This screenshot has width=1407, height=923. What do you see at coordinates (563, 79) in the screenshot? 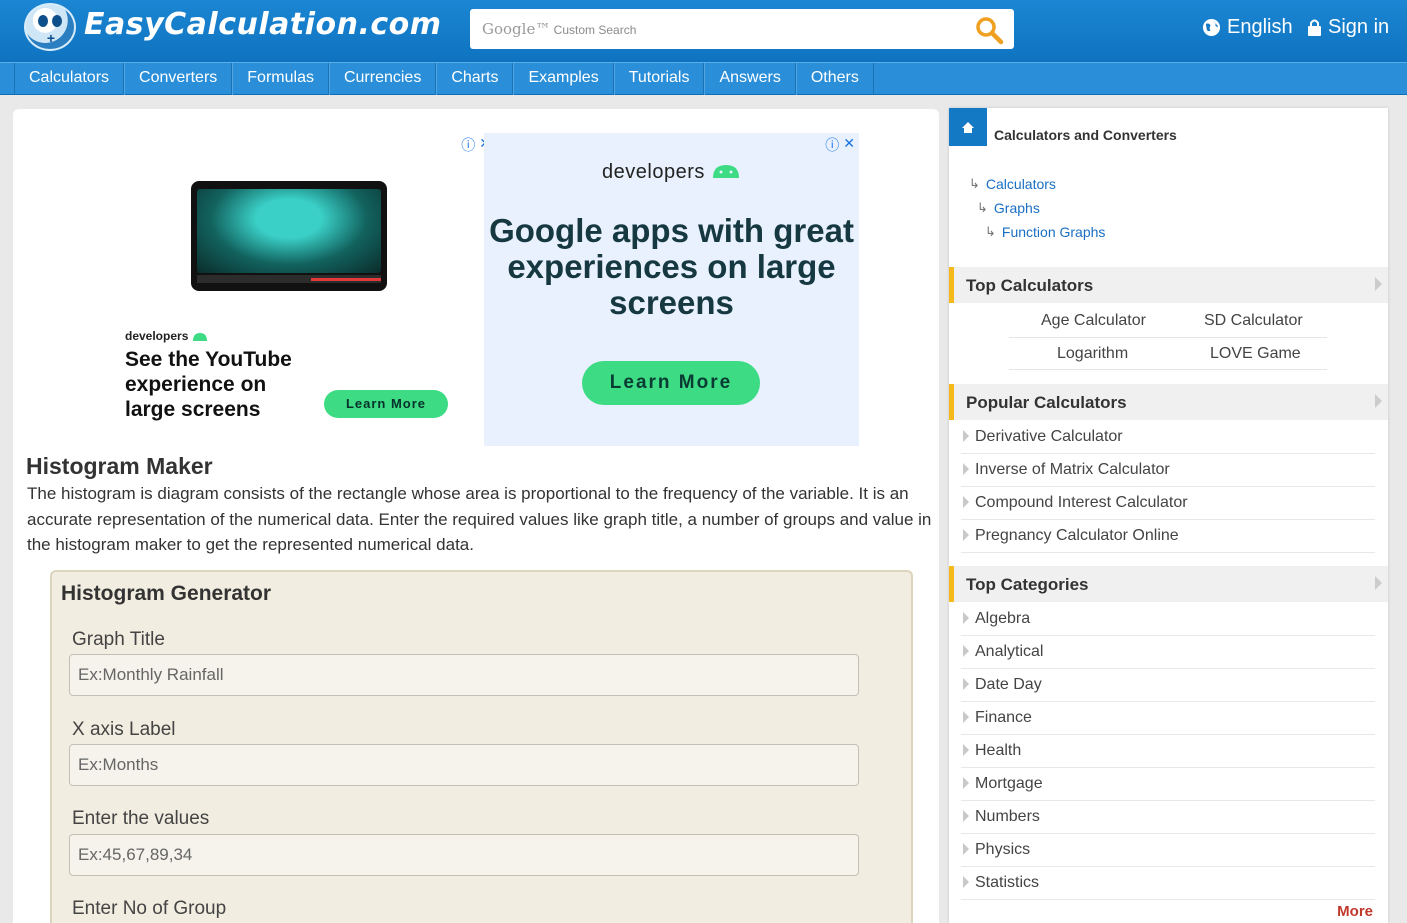
I see `nav-examples: Examples` at bounding box center [563, 79].